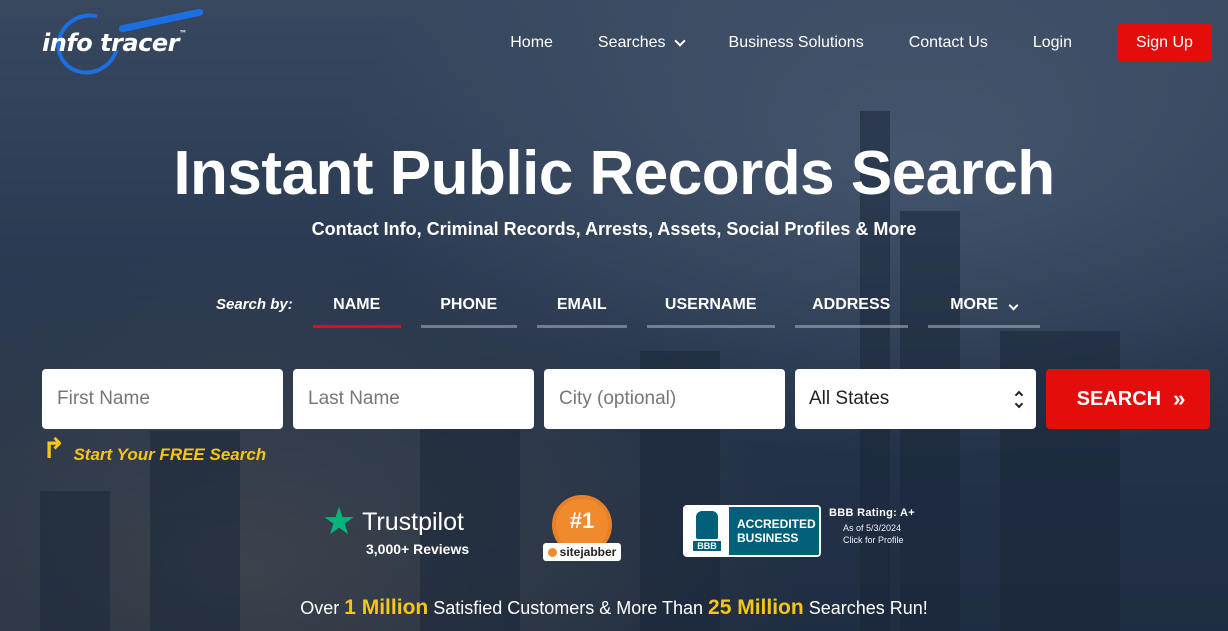 The width and height of the screenshot is (1228, 631). What do you see at coordinates (1179, 398) in the screenshot?
I see `double-chevron-right-icon: »` at bounding box center [1179, 398].